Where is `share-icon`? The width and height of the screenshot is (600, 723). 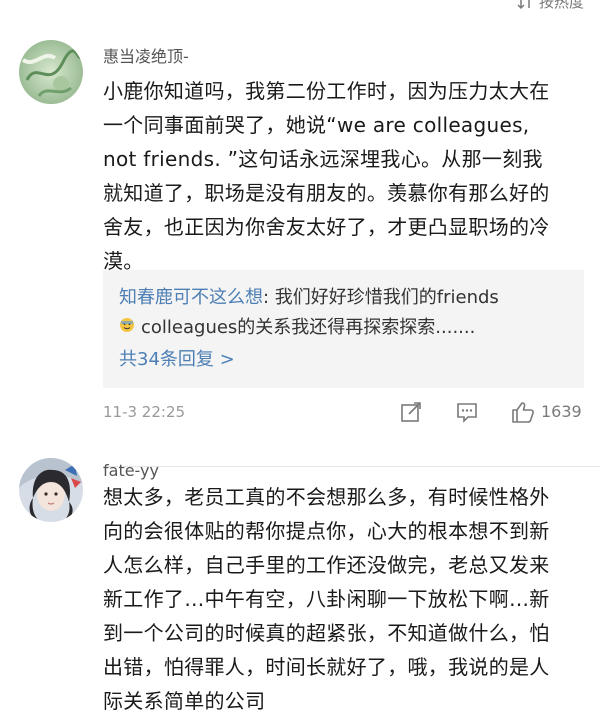 share-icon is located at coordinates (411, 412).